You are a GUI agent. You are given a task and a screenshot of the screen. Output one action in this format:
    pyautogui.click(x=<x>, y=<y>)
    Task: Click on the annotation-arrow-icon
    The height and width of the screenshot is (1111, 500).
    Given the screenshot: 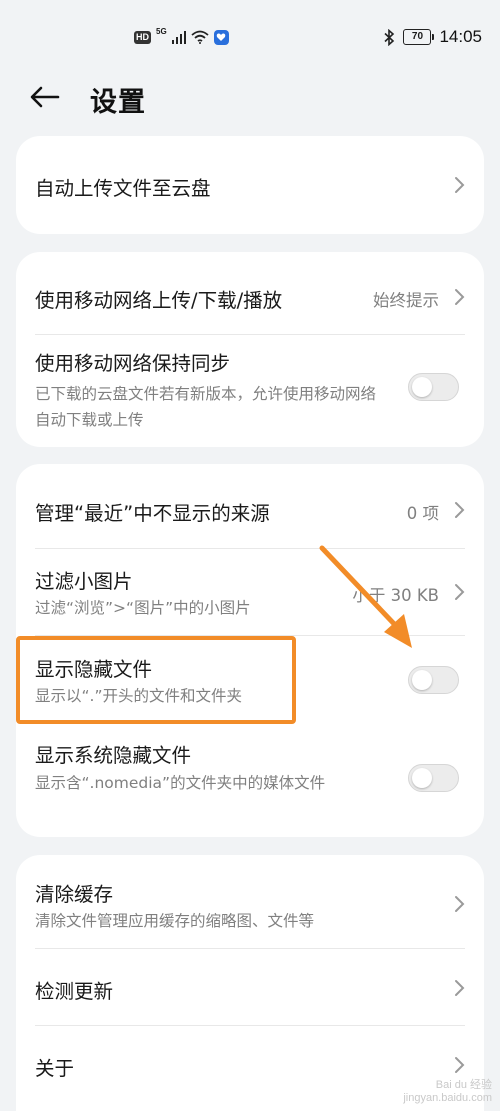 What is the action you would take?
    pyautogui.click(x=365, y=596)
    